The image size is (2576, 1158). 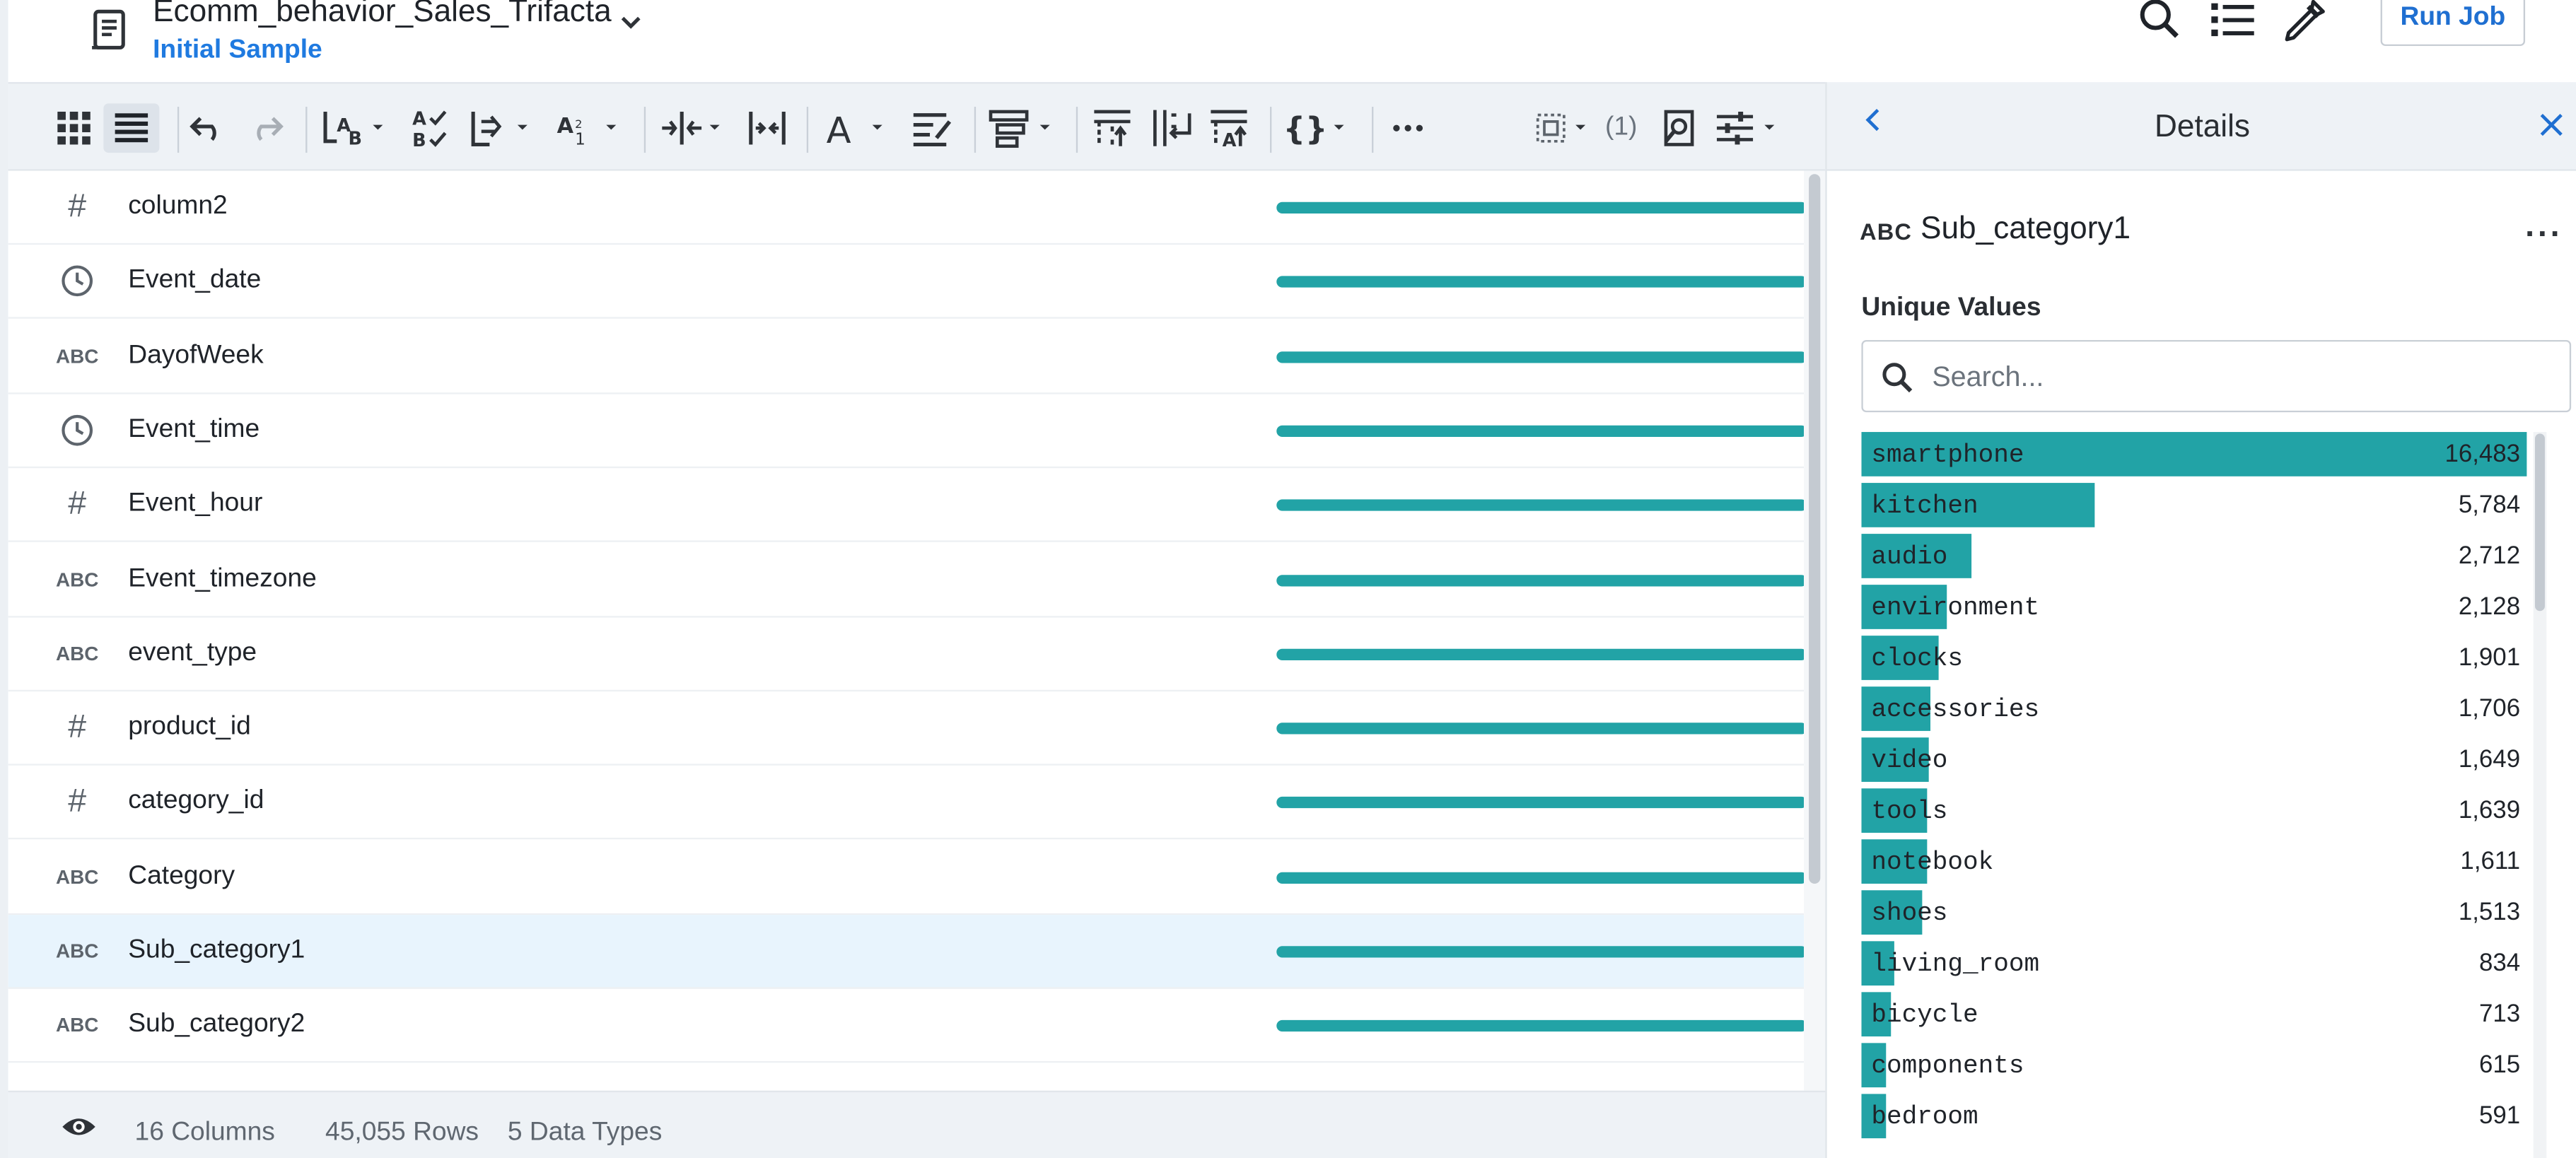 I want to click on column-name: category_id, so click(x=196, y=801).